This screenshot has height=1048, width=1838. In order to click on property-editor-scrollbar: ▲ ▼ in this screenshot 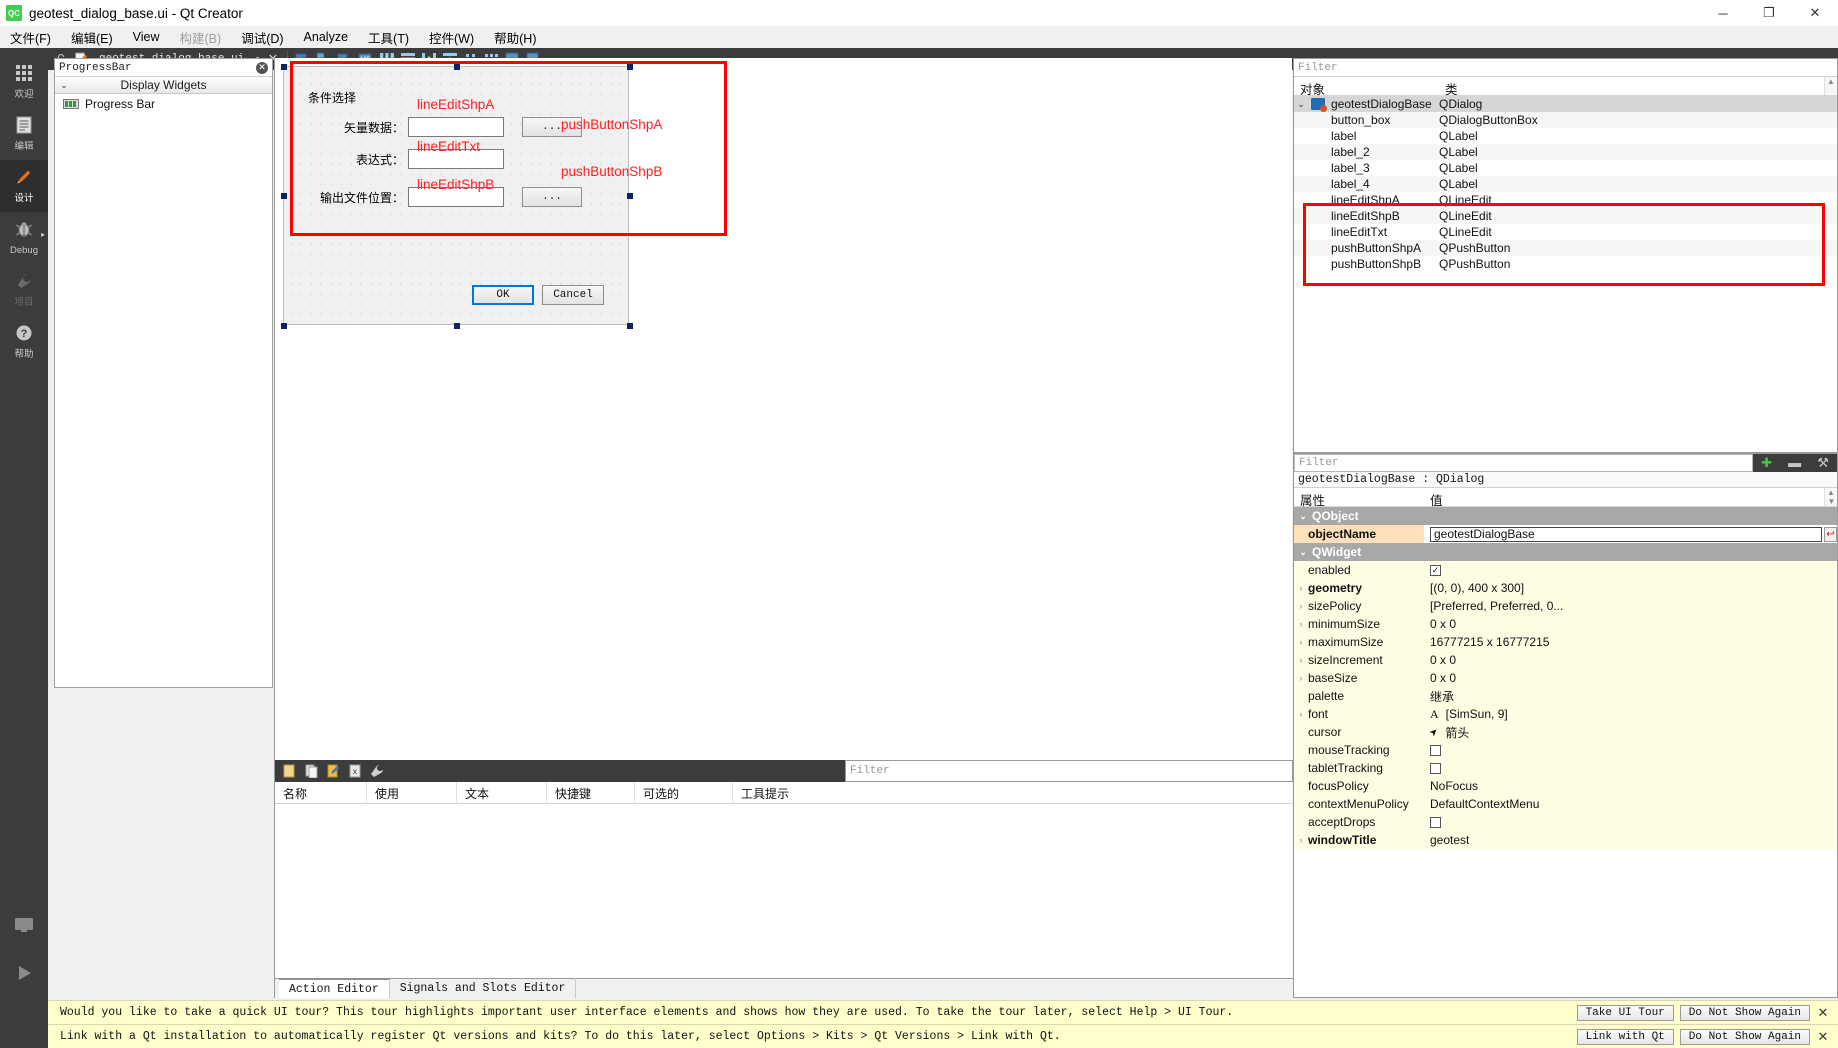, I will do `click(1830, 497)`.